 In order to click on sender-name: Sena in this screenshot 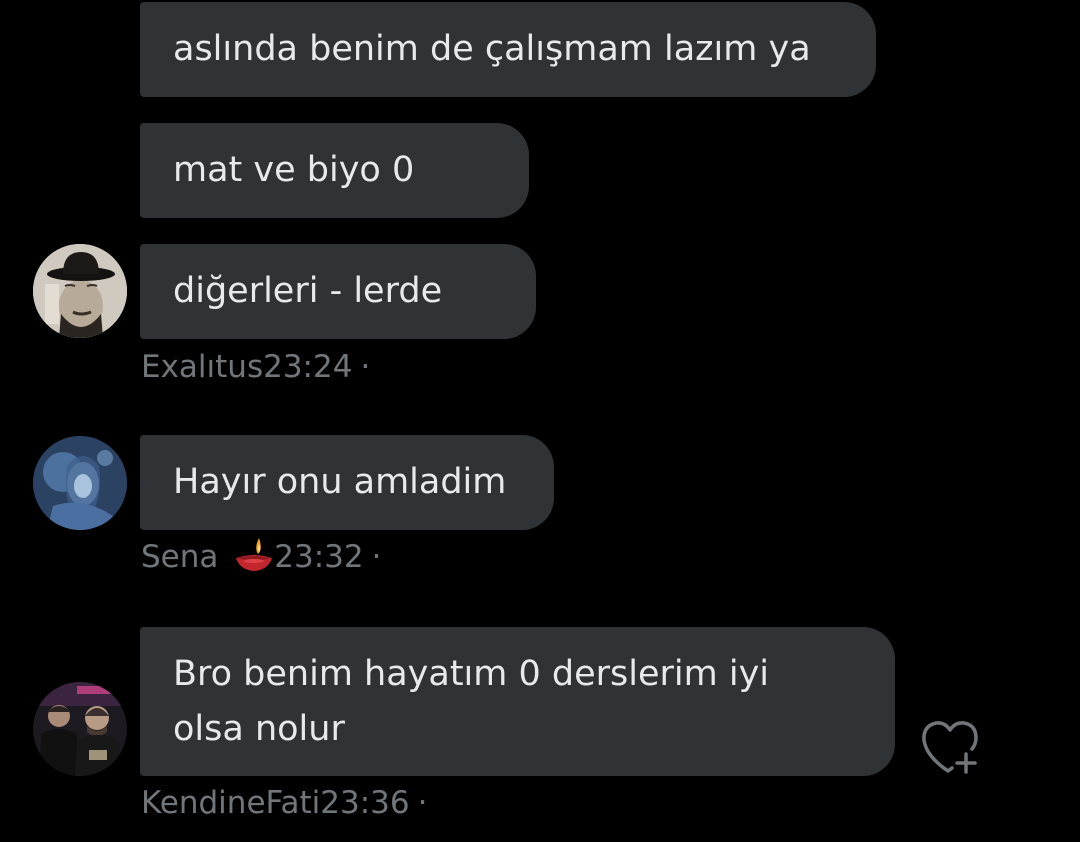, I will do `click(179, 557)`.